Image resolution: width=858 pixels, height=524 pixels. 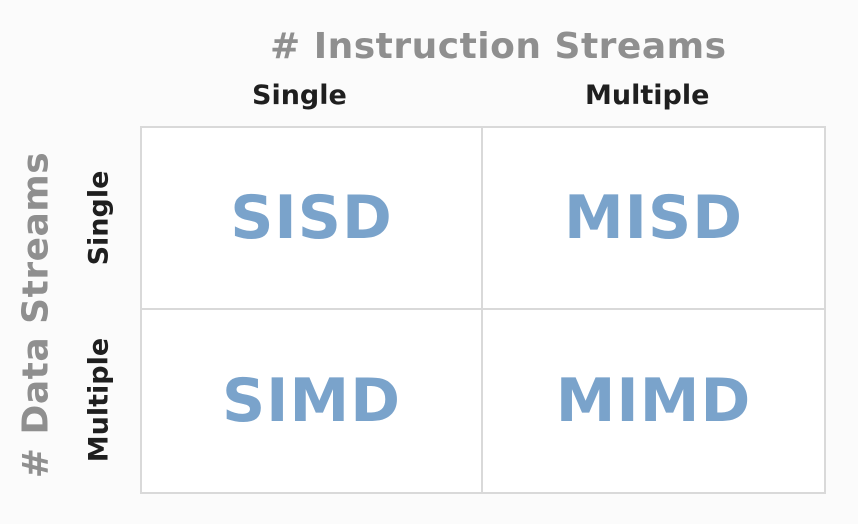 What do you see at coordinates (99, 218) in the screenshot?
I see `row-label-single: Single` at bounding box center [99, 218].